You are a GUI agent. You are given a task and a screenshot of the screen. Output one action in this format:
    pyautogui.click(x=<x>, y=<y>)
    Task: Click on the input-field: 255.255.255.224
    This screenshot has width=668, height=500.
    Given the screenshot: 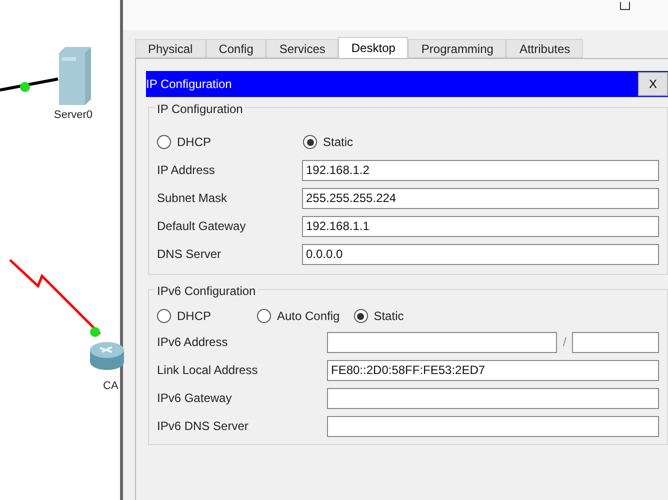 What is the action you would take?
    pyautogui.click(x=480, y=198)
    